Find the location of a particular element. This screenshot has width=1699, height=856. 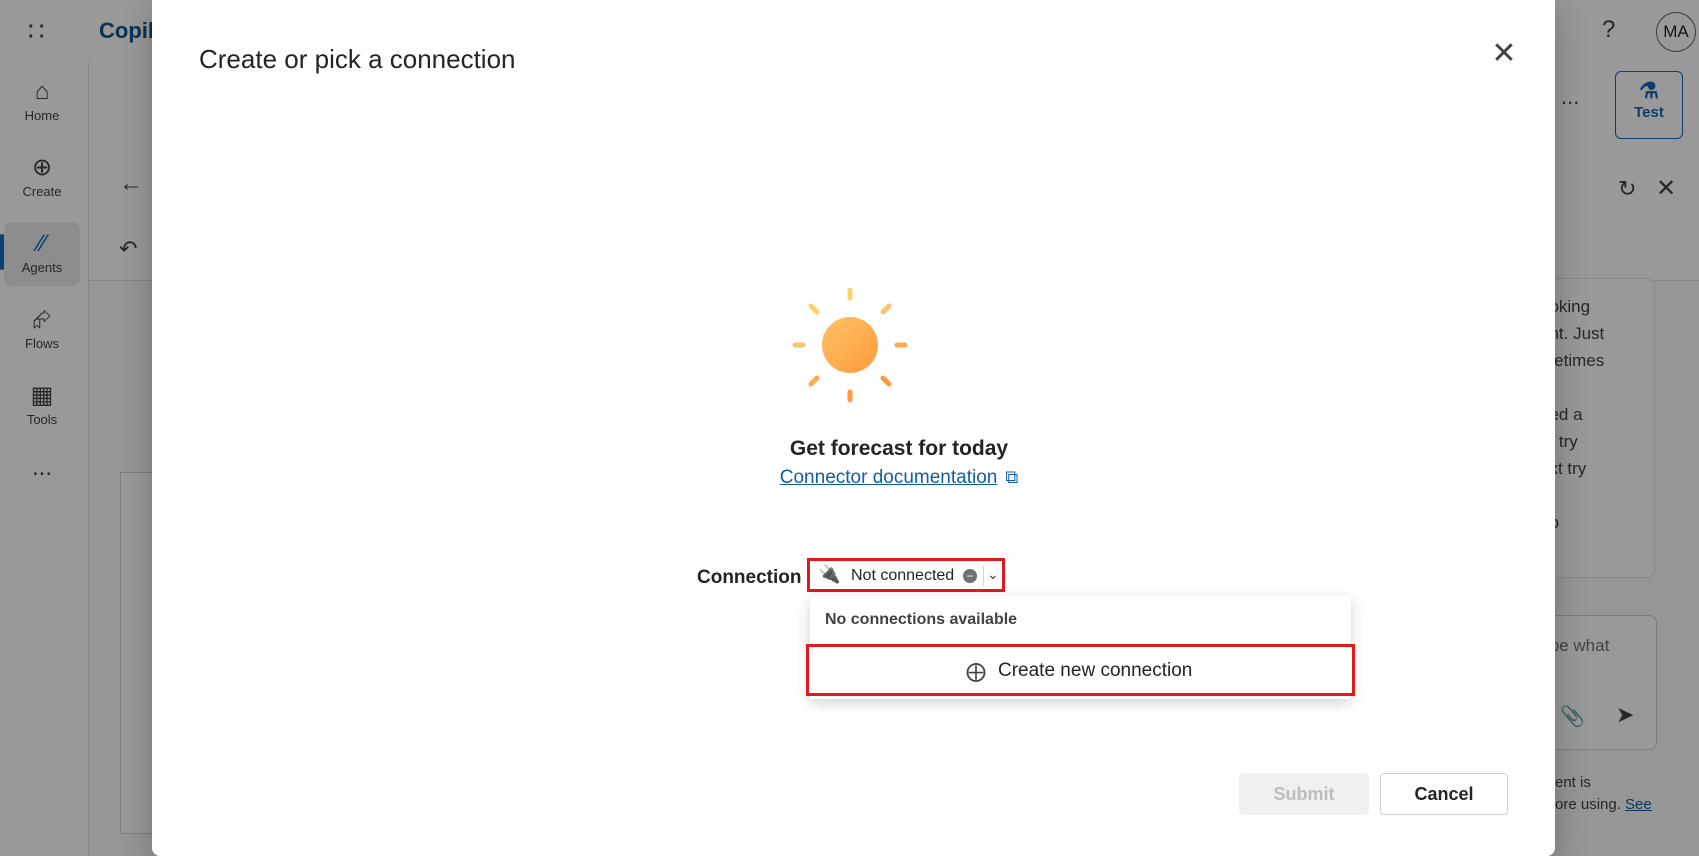

close-icon: ✕ is located at coordinates (1504, 54).